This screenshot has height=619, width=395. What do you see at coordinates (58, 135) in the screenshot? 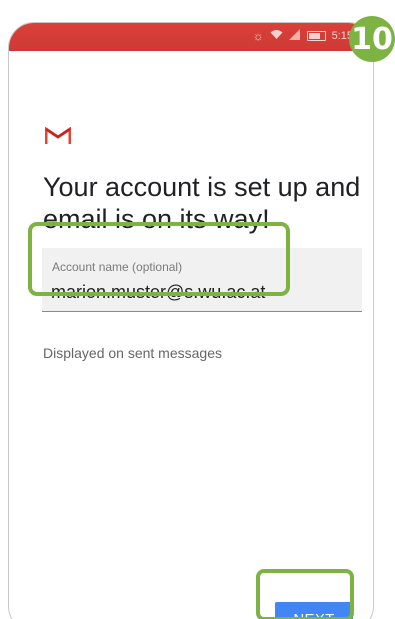
I see `gmail-m-icon` at bounding box center [58, 135].